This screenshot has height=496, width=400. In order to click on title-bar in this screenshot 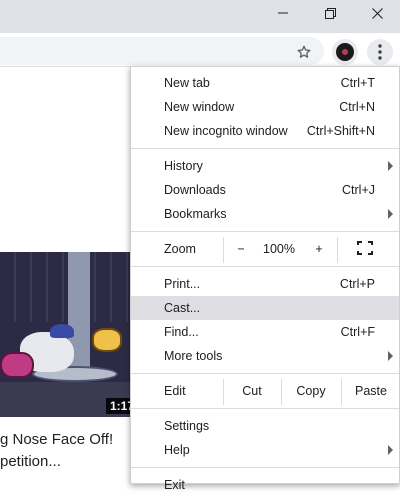, I will do `click(200, 16)`.